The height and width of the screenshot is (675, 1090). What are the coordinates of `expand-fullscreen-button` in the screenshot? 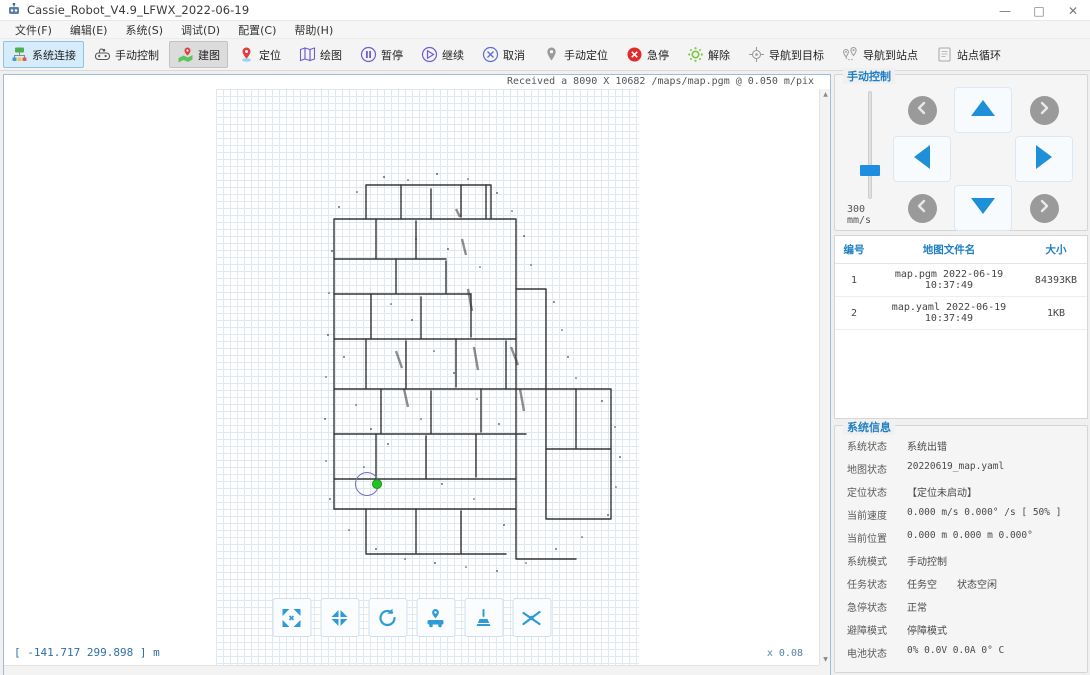 It's located at (291, 617).